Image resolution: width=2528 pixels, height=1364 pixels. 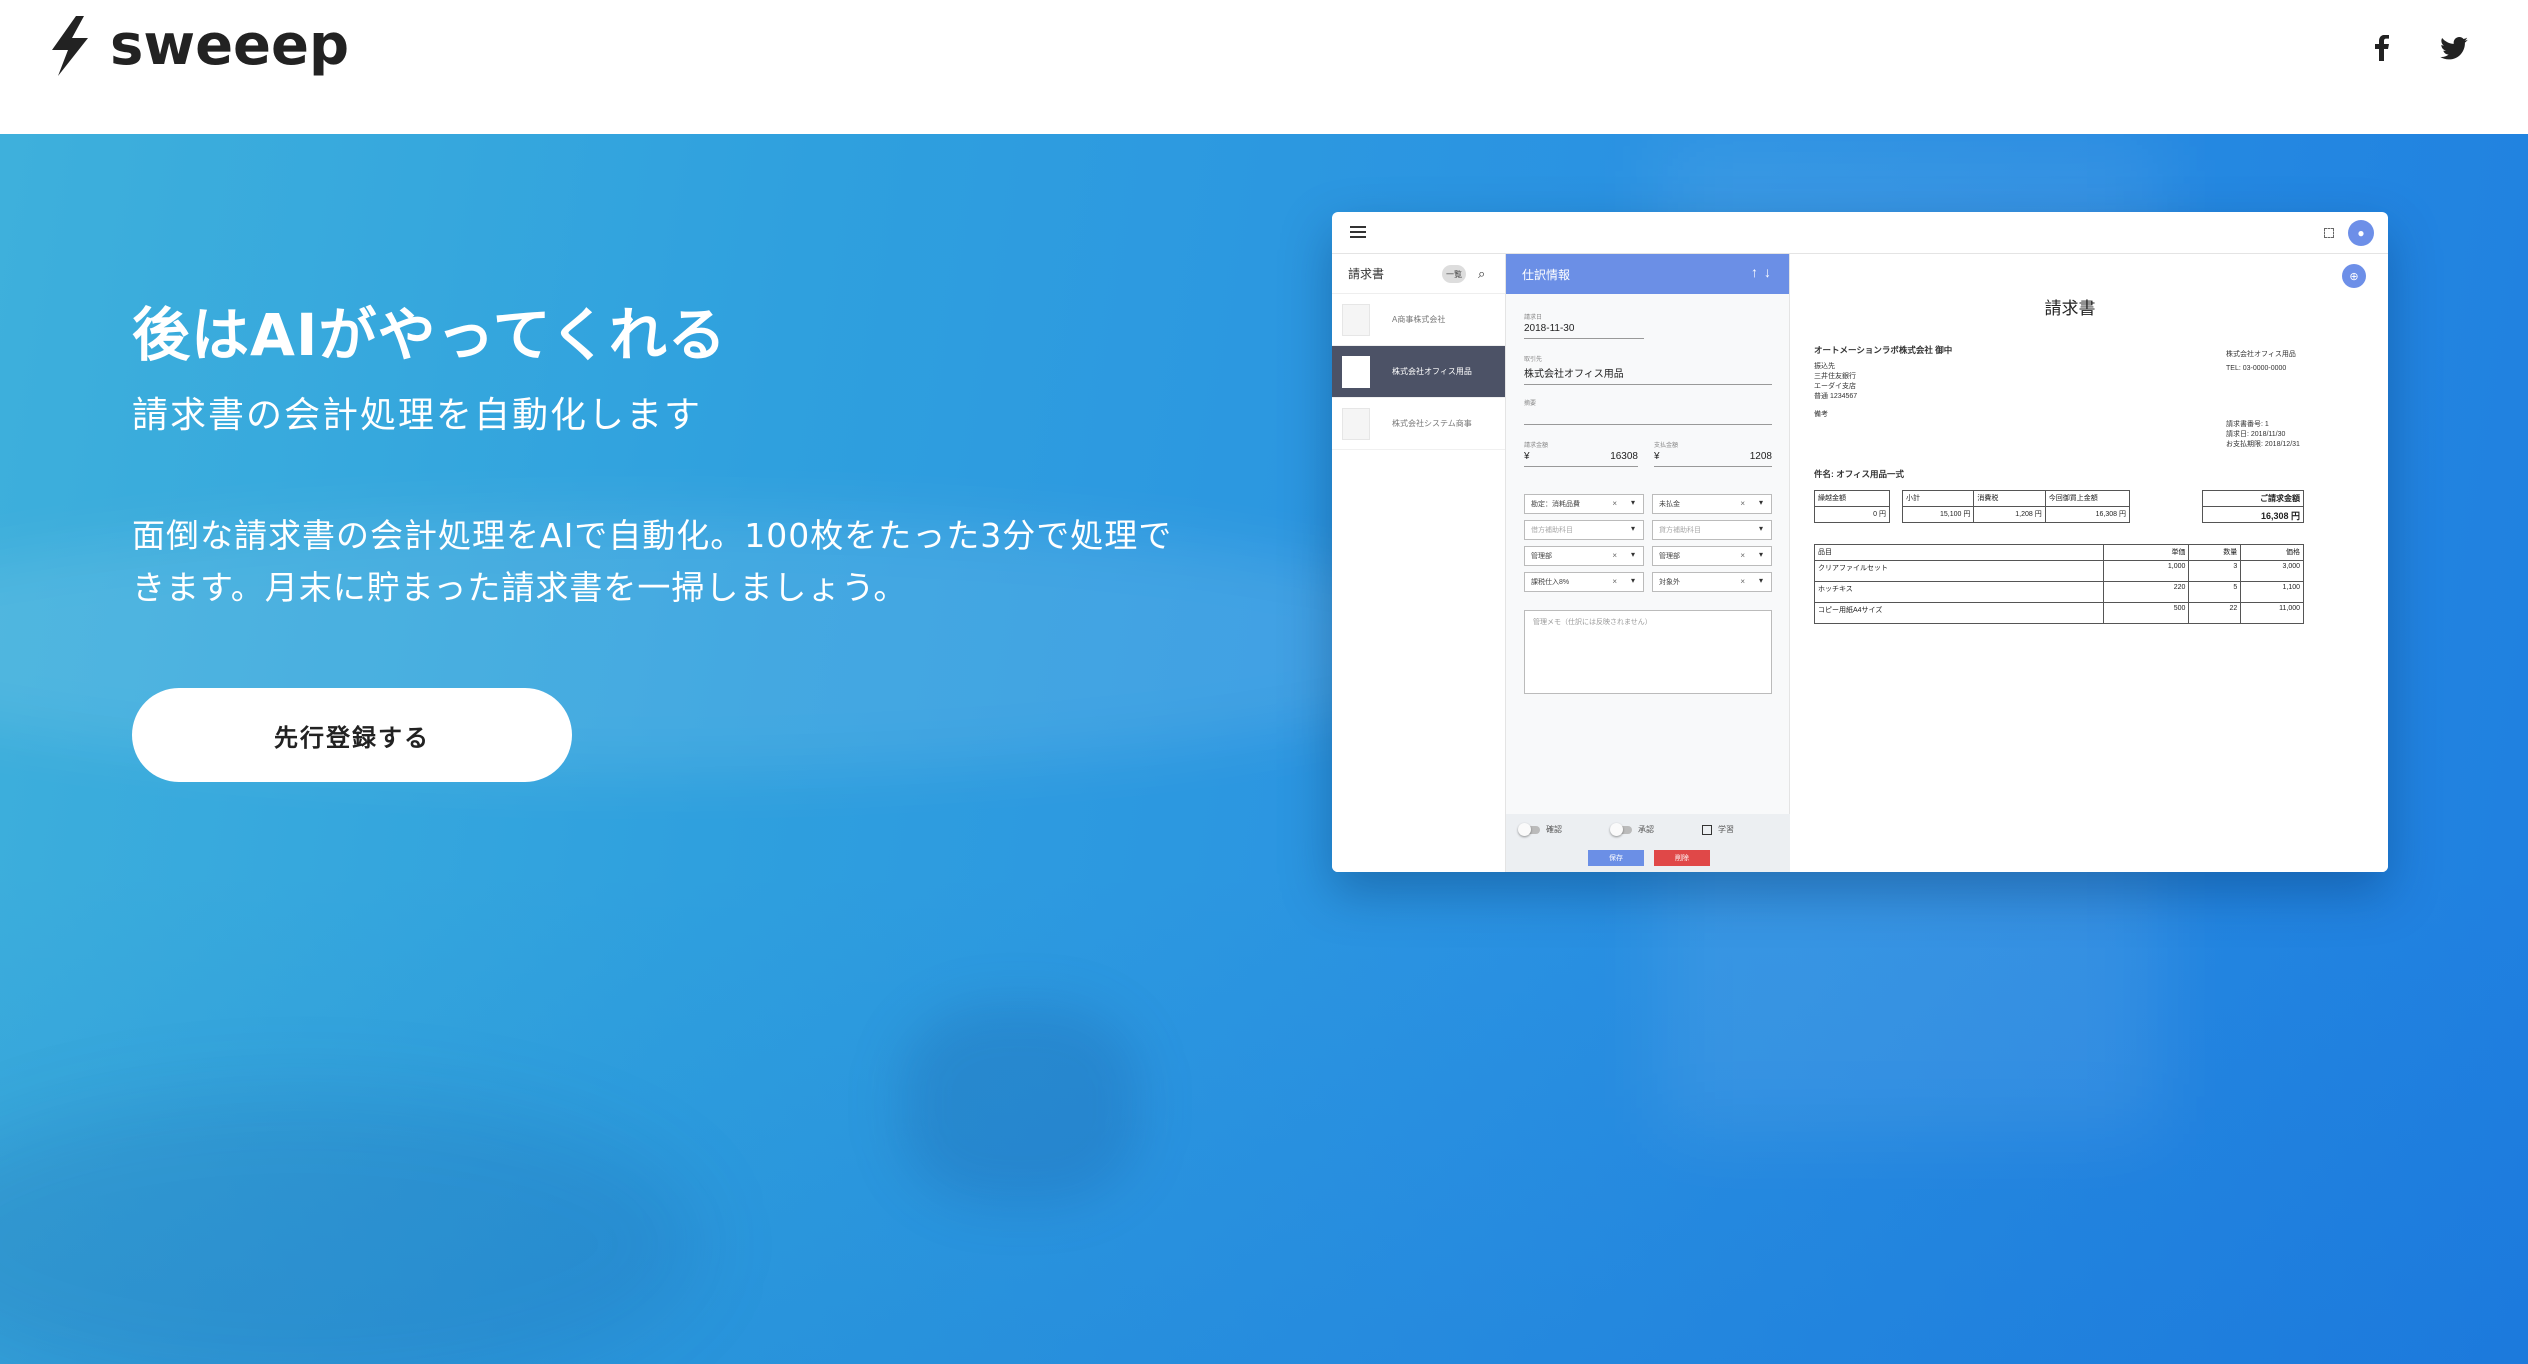 What do you see at coordinates (2256, 368) in the screenshot?
I see `invoice-tel: TEL: 03-0000-0000` at bounding box center [2256, 368].